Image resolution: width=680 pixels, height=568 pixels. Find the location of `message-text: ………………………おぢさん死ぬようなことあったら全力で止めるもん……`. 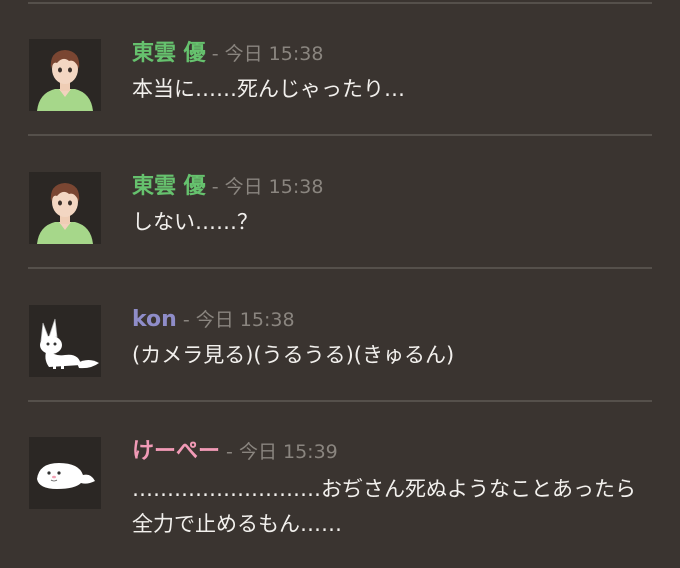

message-text: ………………………おぢさん死ぬようなことあったら全力で止めるもん…… is located at coordinates (384, 506).